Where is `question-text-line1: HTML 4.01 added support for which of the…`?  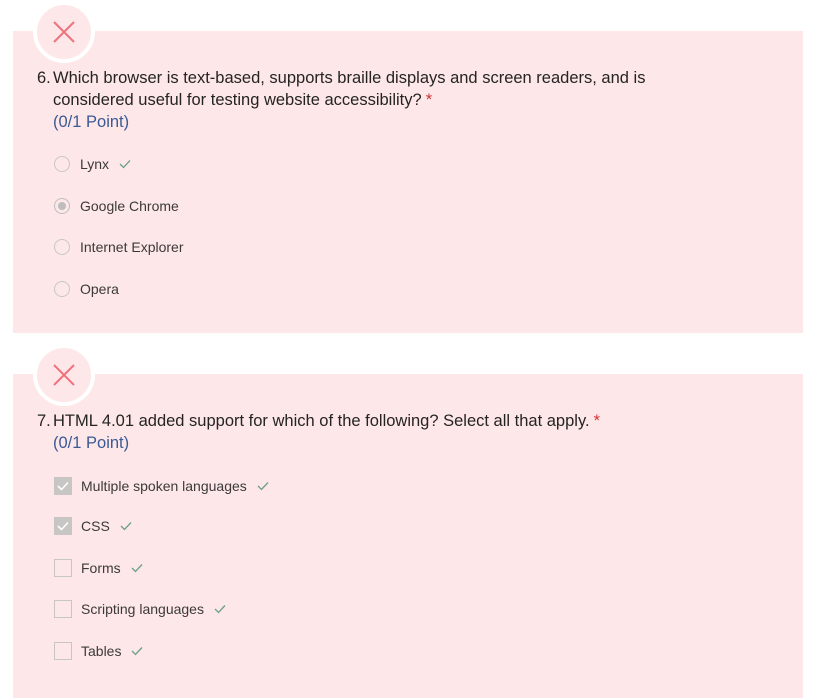 question-text-line1: HTML 4.01 added support for which of the… is located at coordinates (321, 421).